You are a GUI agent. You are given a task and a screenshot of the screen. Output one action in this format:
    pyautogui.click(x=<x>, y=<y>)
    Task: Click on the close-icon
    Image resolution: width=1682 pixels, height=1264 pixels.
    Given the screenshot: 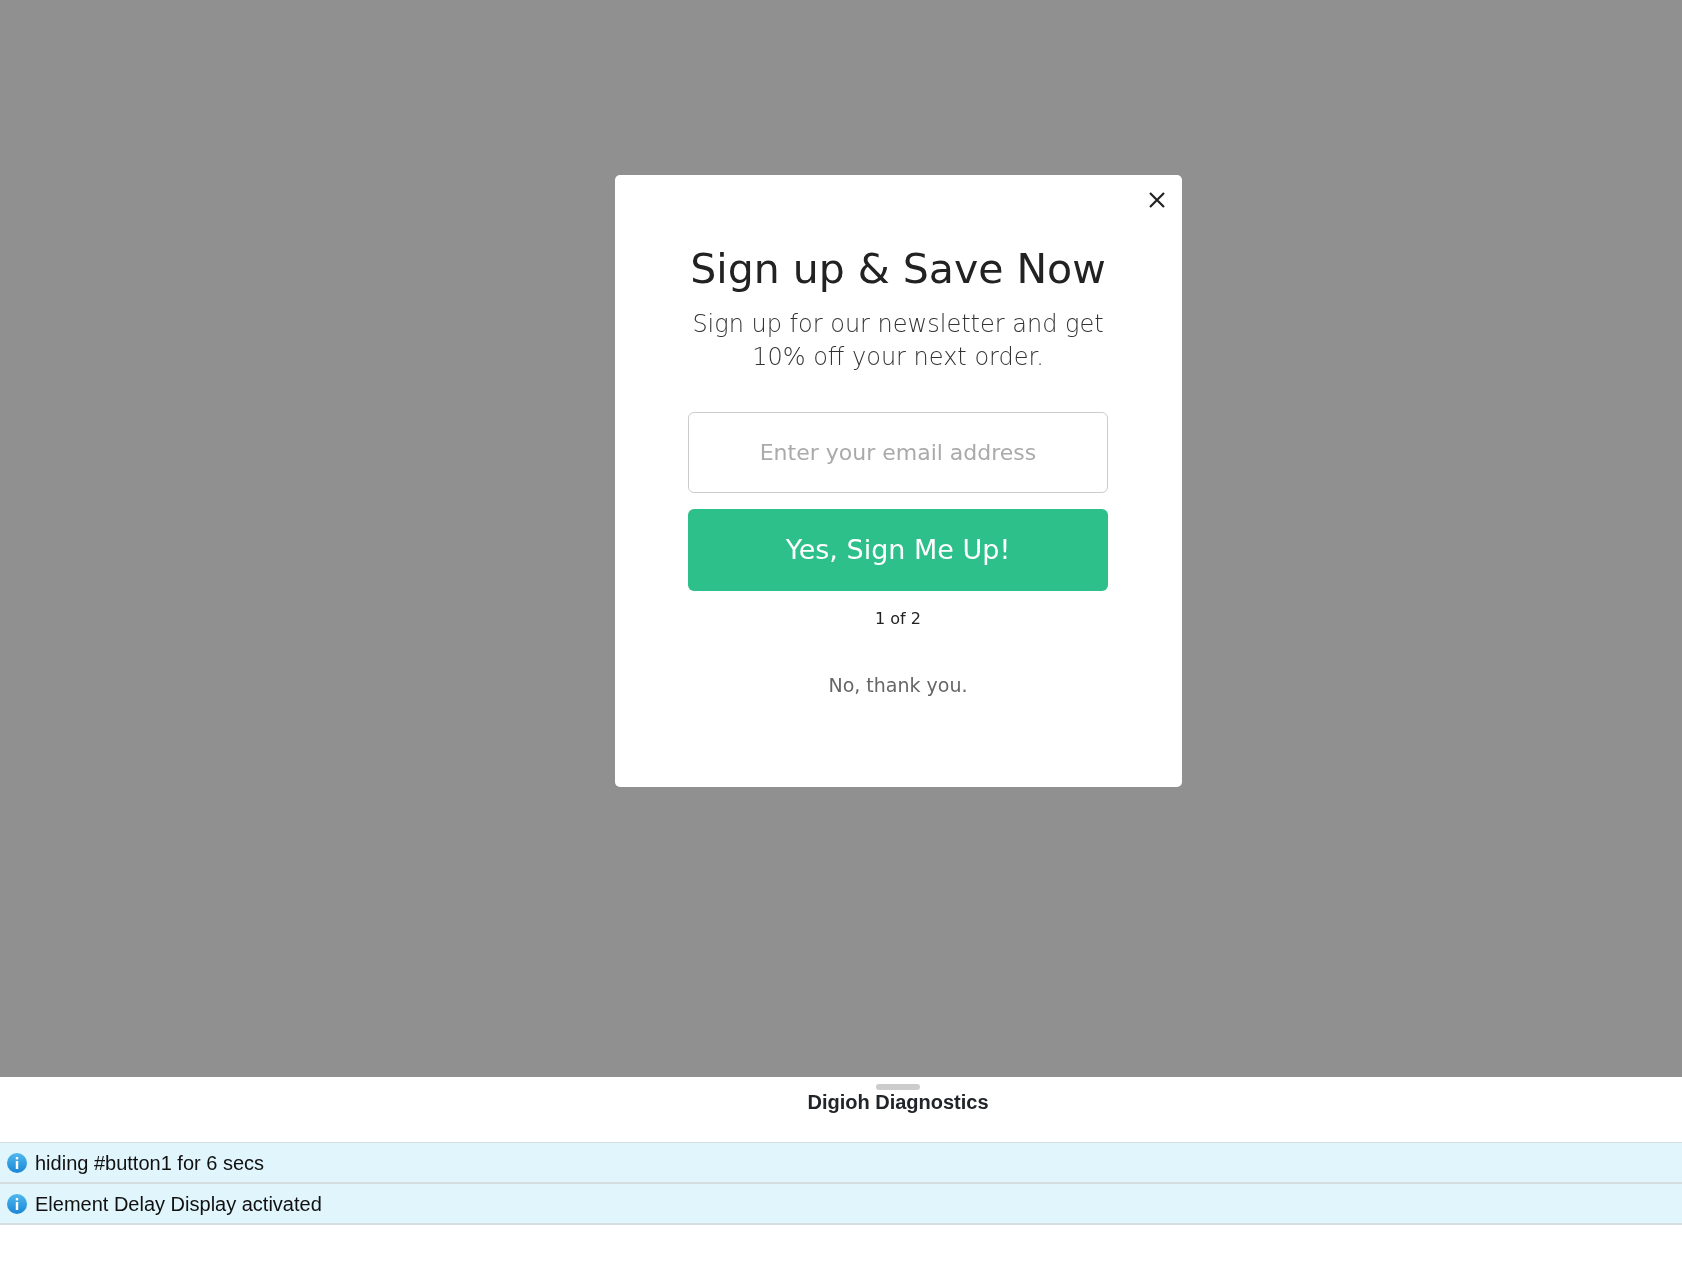 What is the action you would take?
    pyautogui.click(x=1156, y=200)
    